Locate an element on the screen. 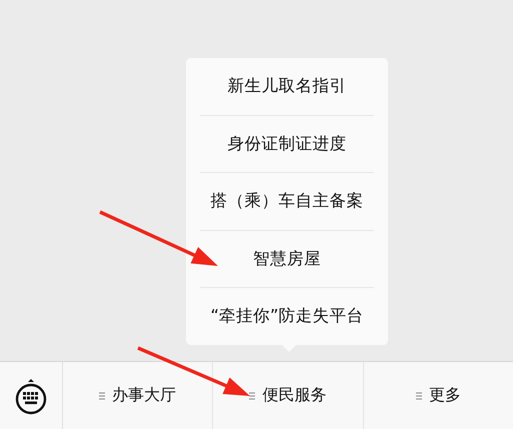  popup-menu-item: 搭（乘）车自主备案 is located at coordinates (287, 201).